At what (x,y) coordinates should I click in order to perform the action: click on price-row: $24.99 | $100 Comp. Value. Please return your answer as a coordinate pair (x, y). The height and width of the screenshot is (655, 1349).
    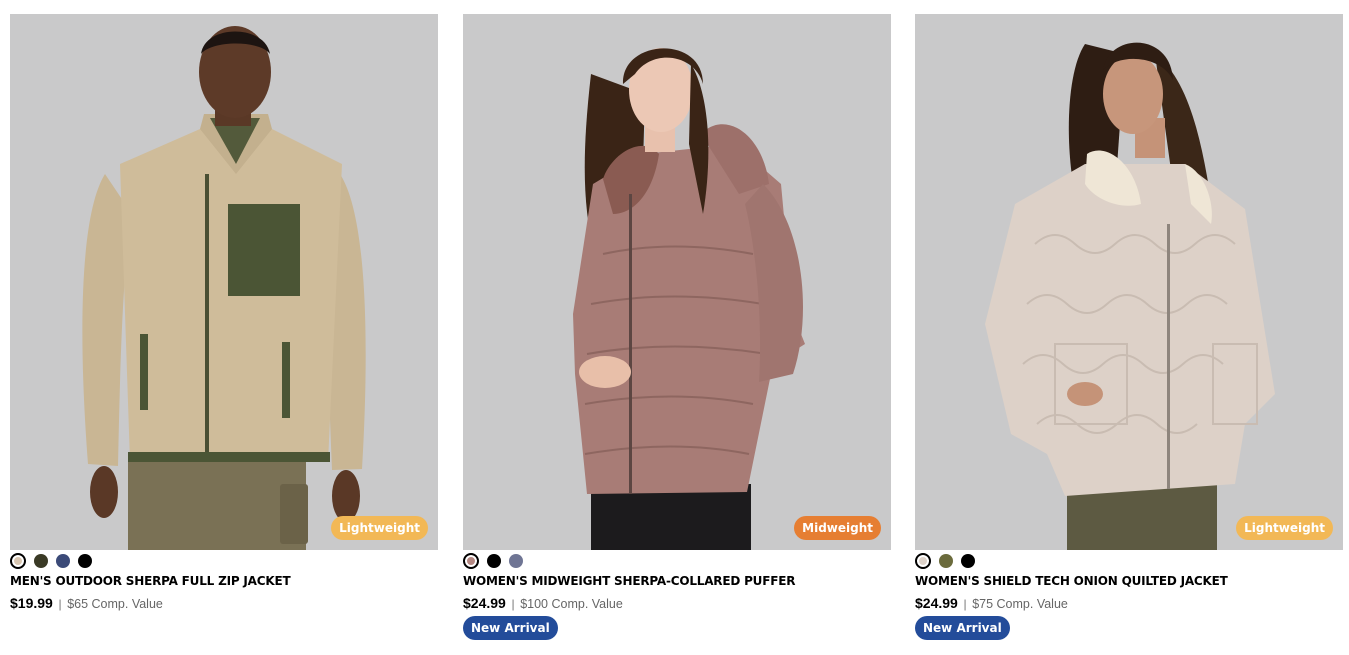
    Looking at the image, I should click on (543, 603).